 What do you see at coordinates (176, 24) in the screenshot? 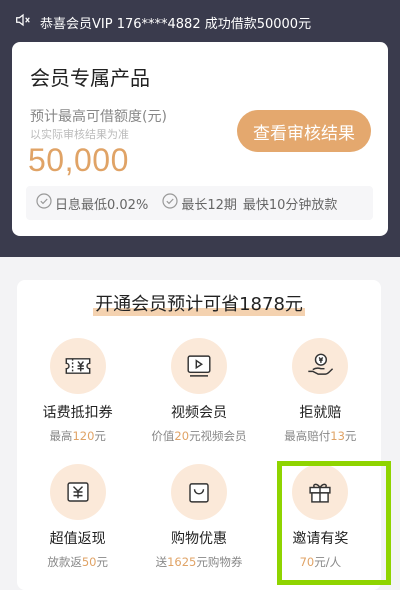
I see `notice-text: 恭喜会员VIP 176****4882 成功借款50000元` at bounding box center [176, 24].